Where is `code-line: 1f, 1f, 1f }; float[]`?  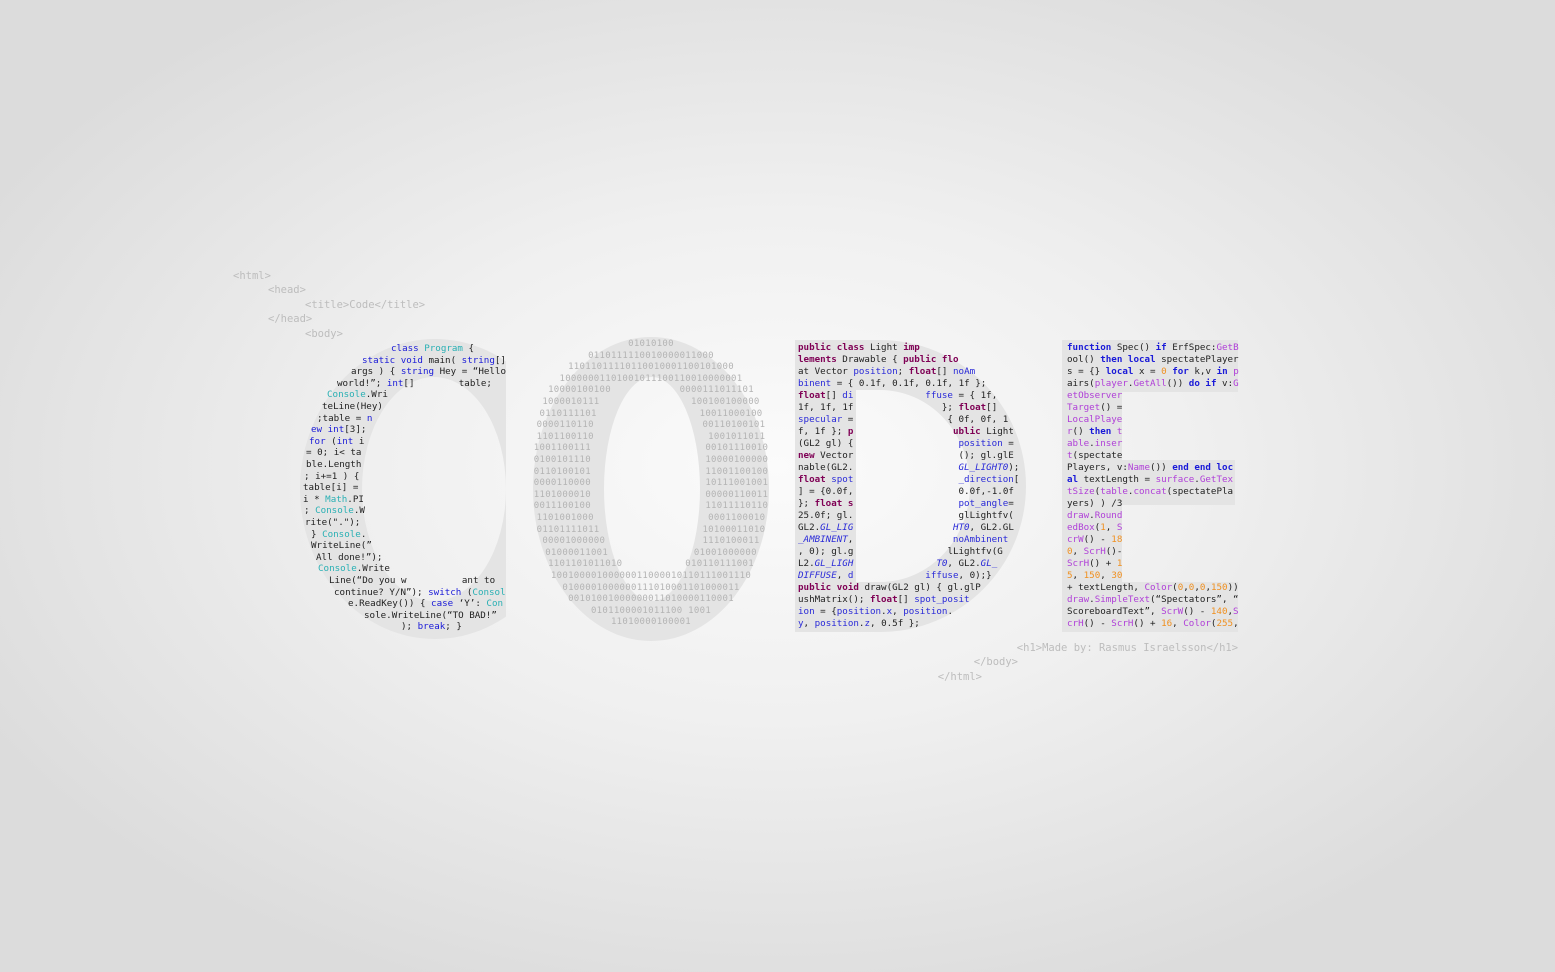
code-line: 1f, 1f, 1f }; float[] is located at coordinates (898, 407).